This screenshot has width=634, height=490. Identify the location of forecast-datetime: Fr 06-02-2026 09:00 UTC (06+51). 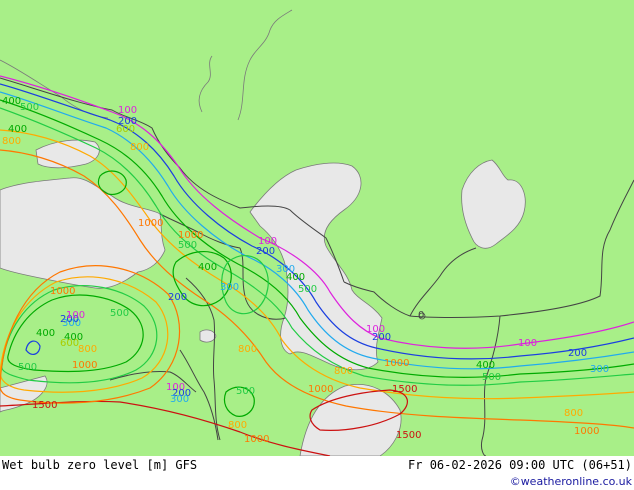
(520, 465).